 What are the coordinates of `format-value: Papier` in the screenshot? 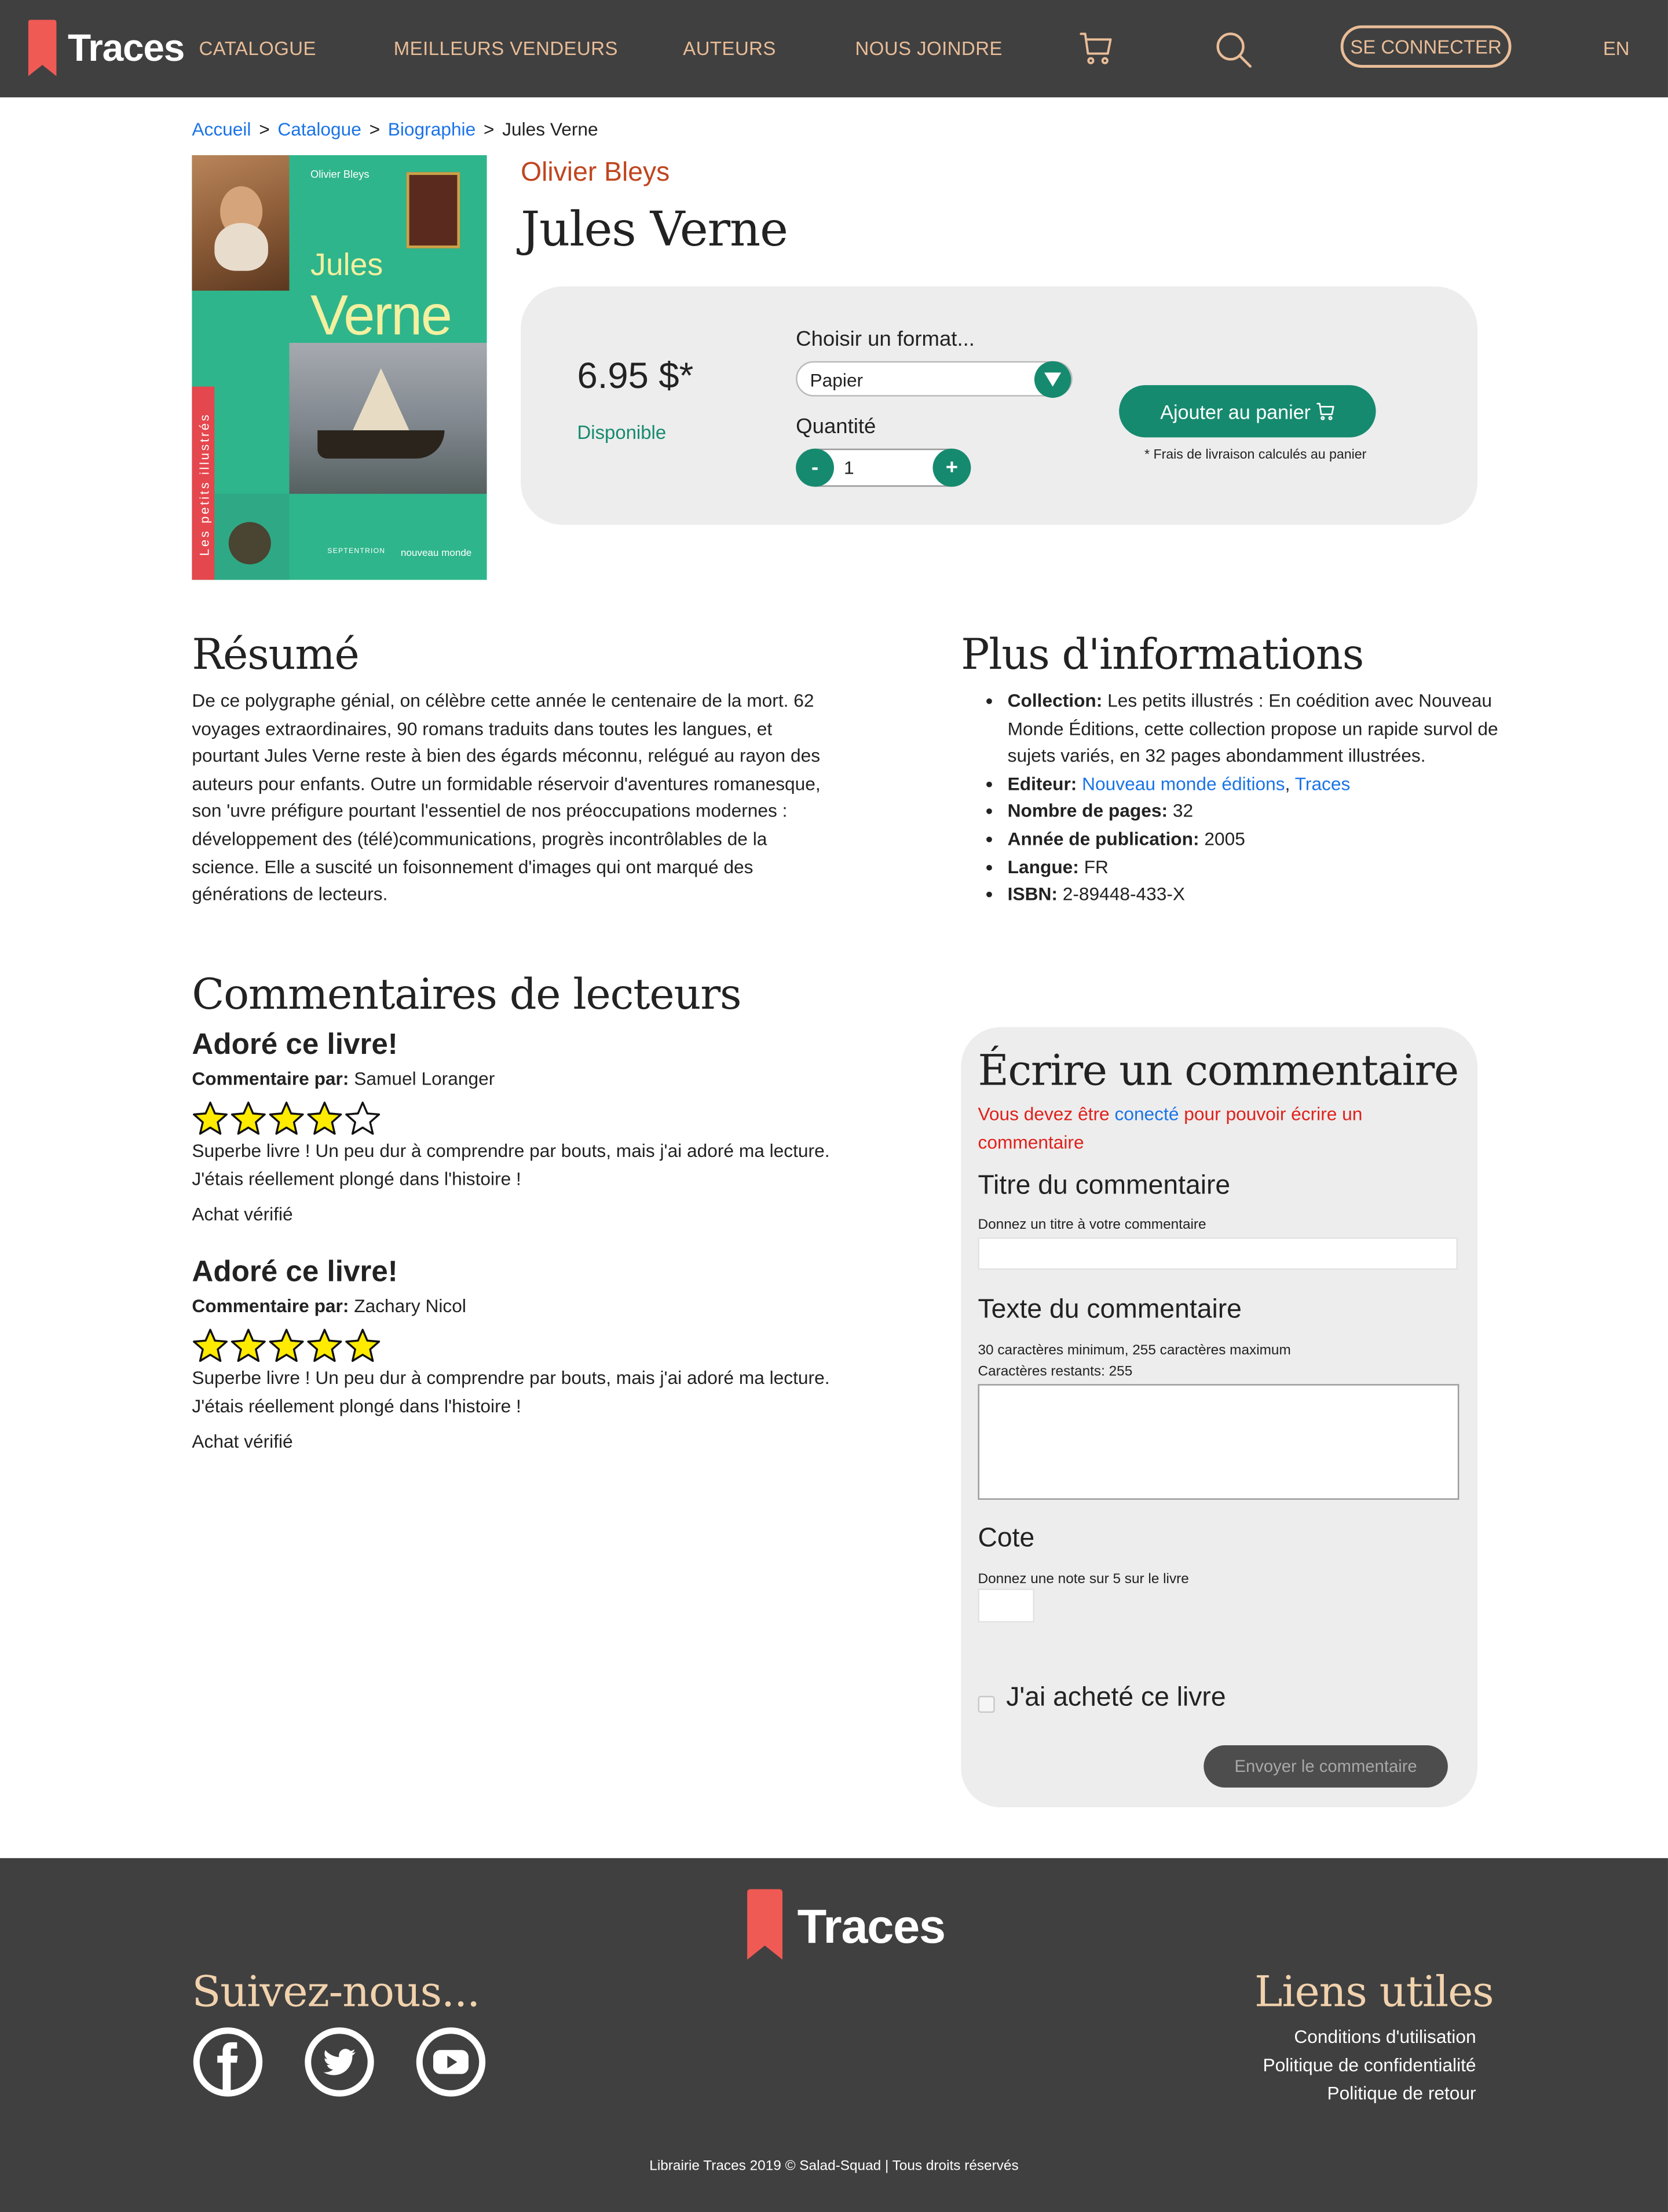 It's located at (837, 380).